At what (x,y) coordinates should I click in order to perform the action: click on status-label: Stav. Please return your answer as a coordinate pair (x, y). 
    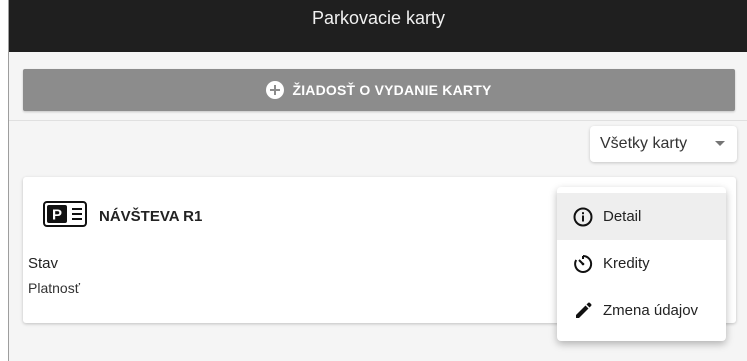
    Looking at the image, I should click on (43, 263).